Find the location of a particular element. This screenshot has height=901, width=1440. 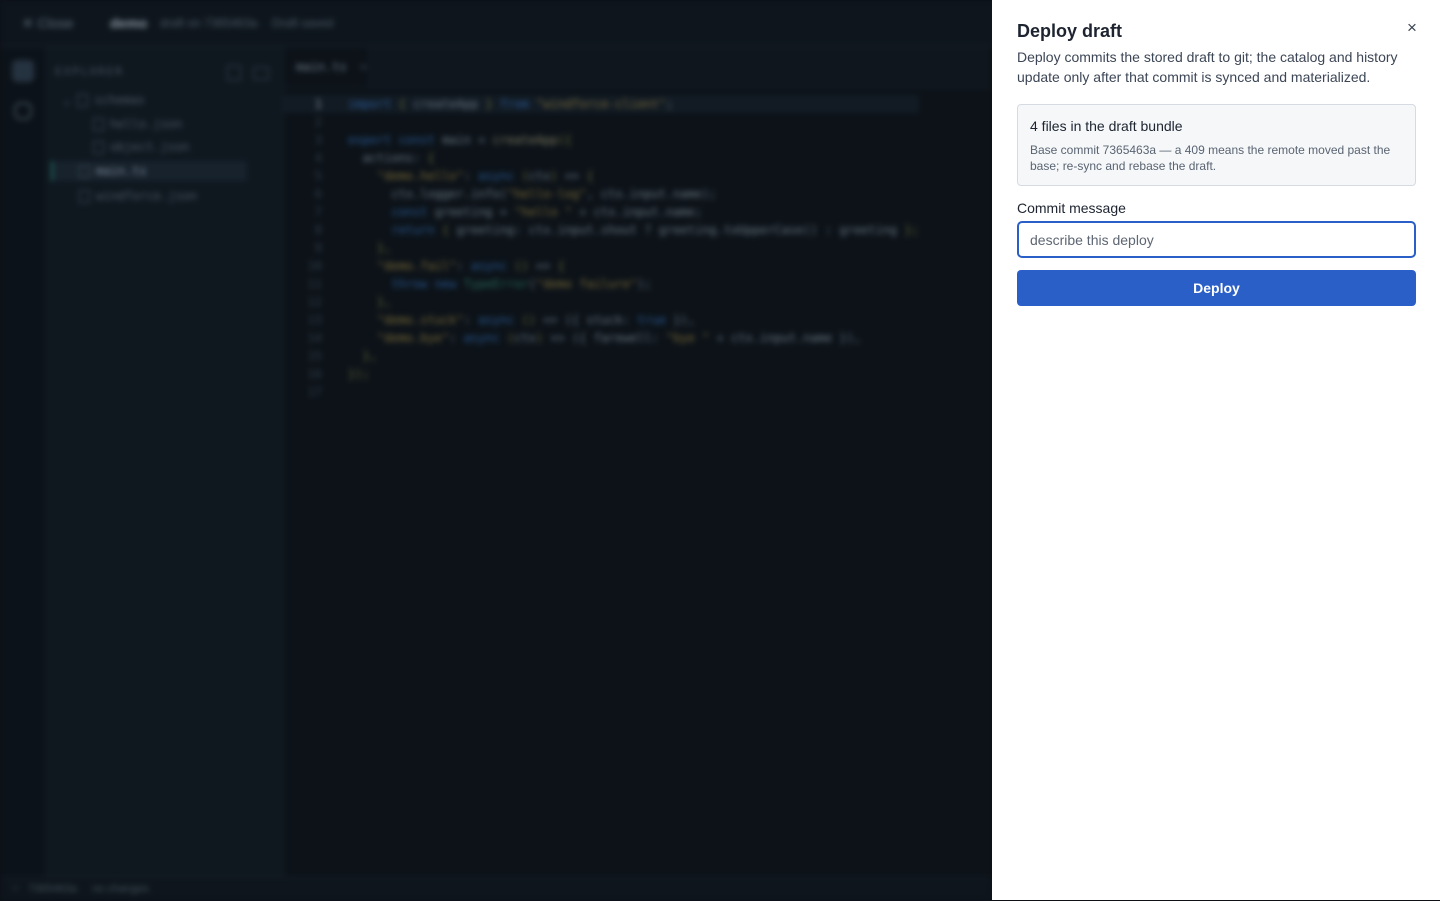

close-icon: × is located at coordinates (1412, 28).